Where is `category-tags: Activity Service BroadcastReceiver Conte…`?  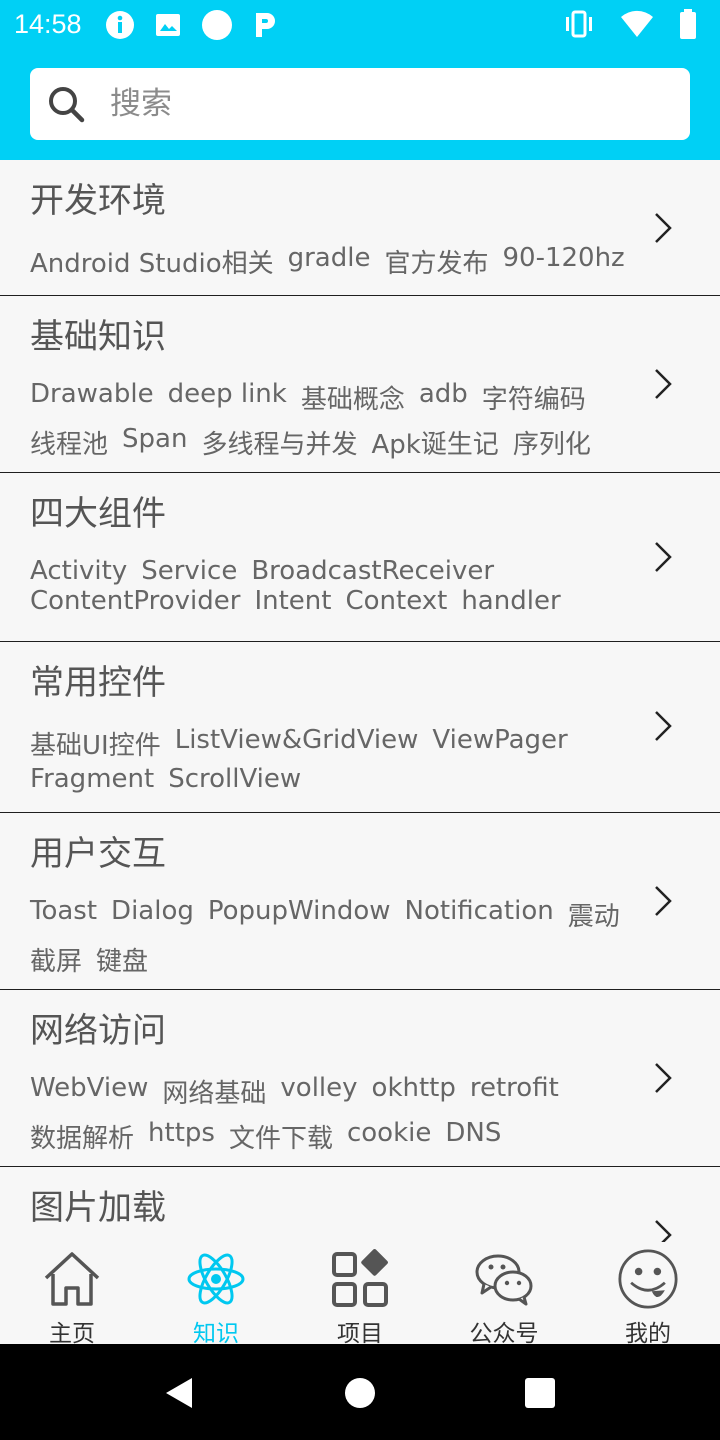
category-tags: Activity Service BroadcastReceiver Conte… is located at coordinates (330, 586).